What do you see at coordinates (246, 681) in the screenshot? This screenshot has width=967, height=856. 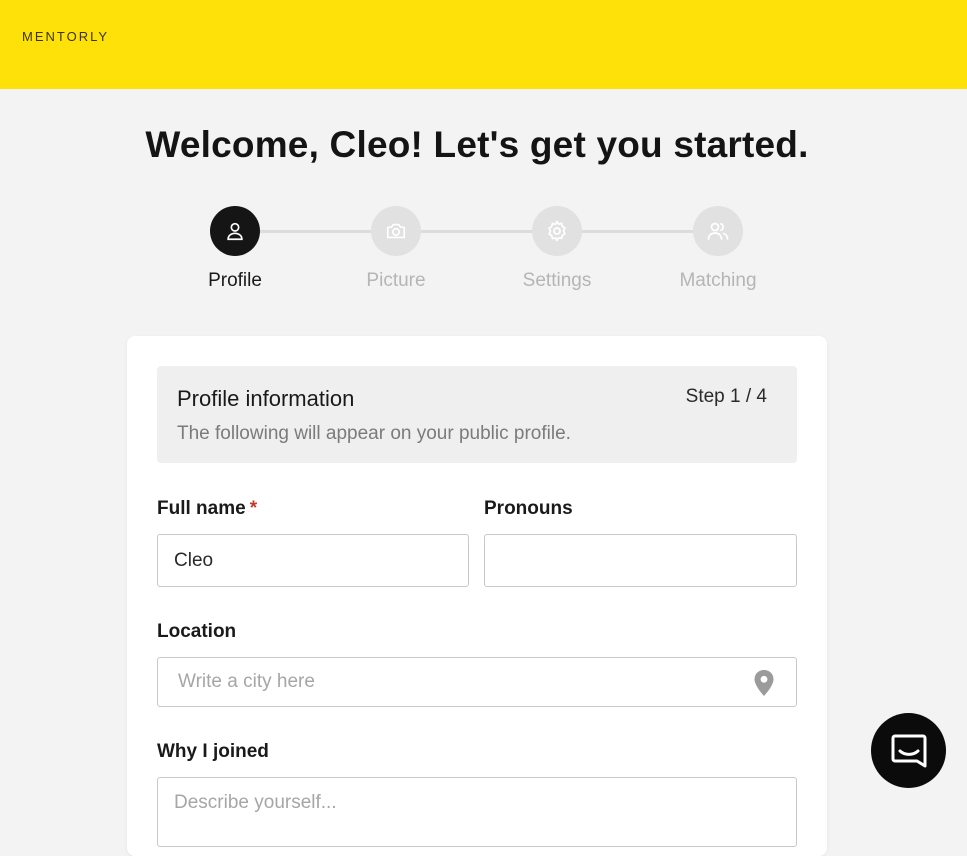 I see `location-placeholder: Write a city here` at bounding box center [246, 681].